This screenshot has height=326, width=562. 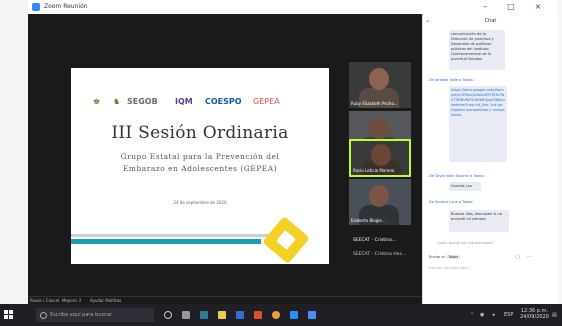 I want to click on zoom-taskbar-icon, so click(x=294, y=315).